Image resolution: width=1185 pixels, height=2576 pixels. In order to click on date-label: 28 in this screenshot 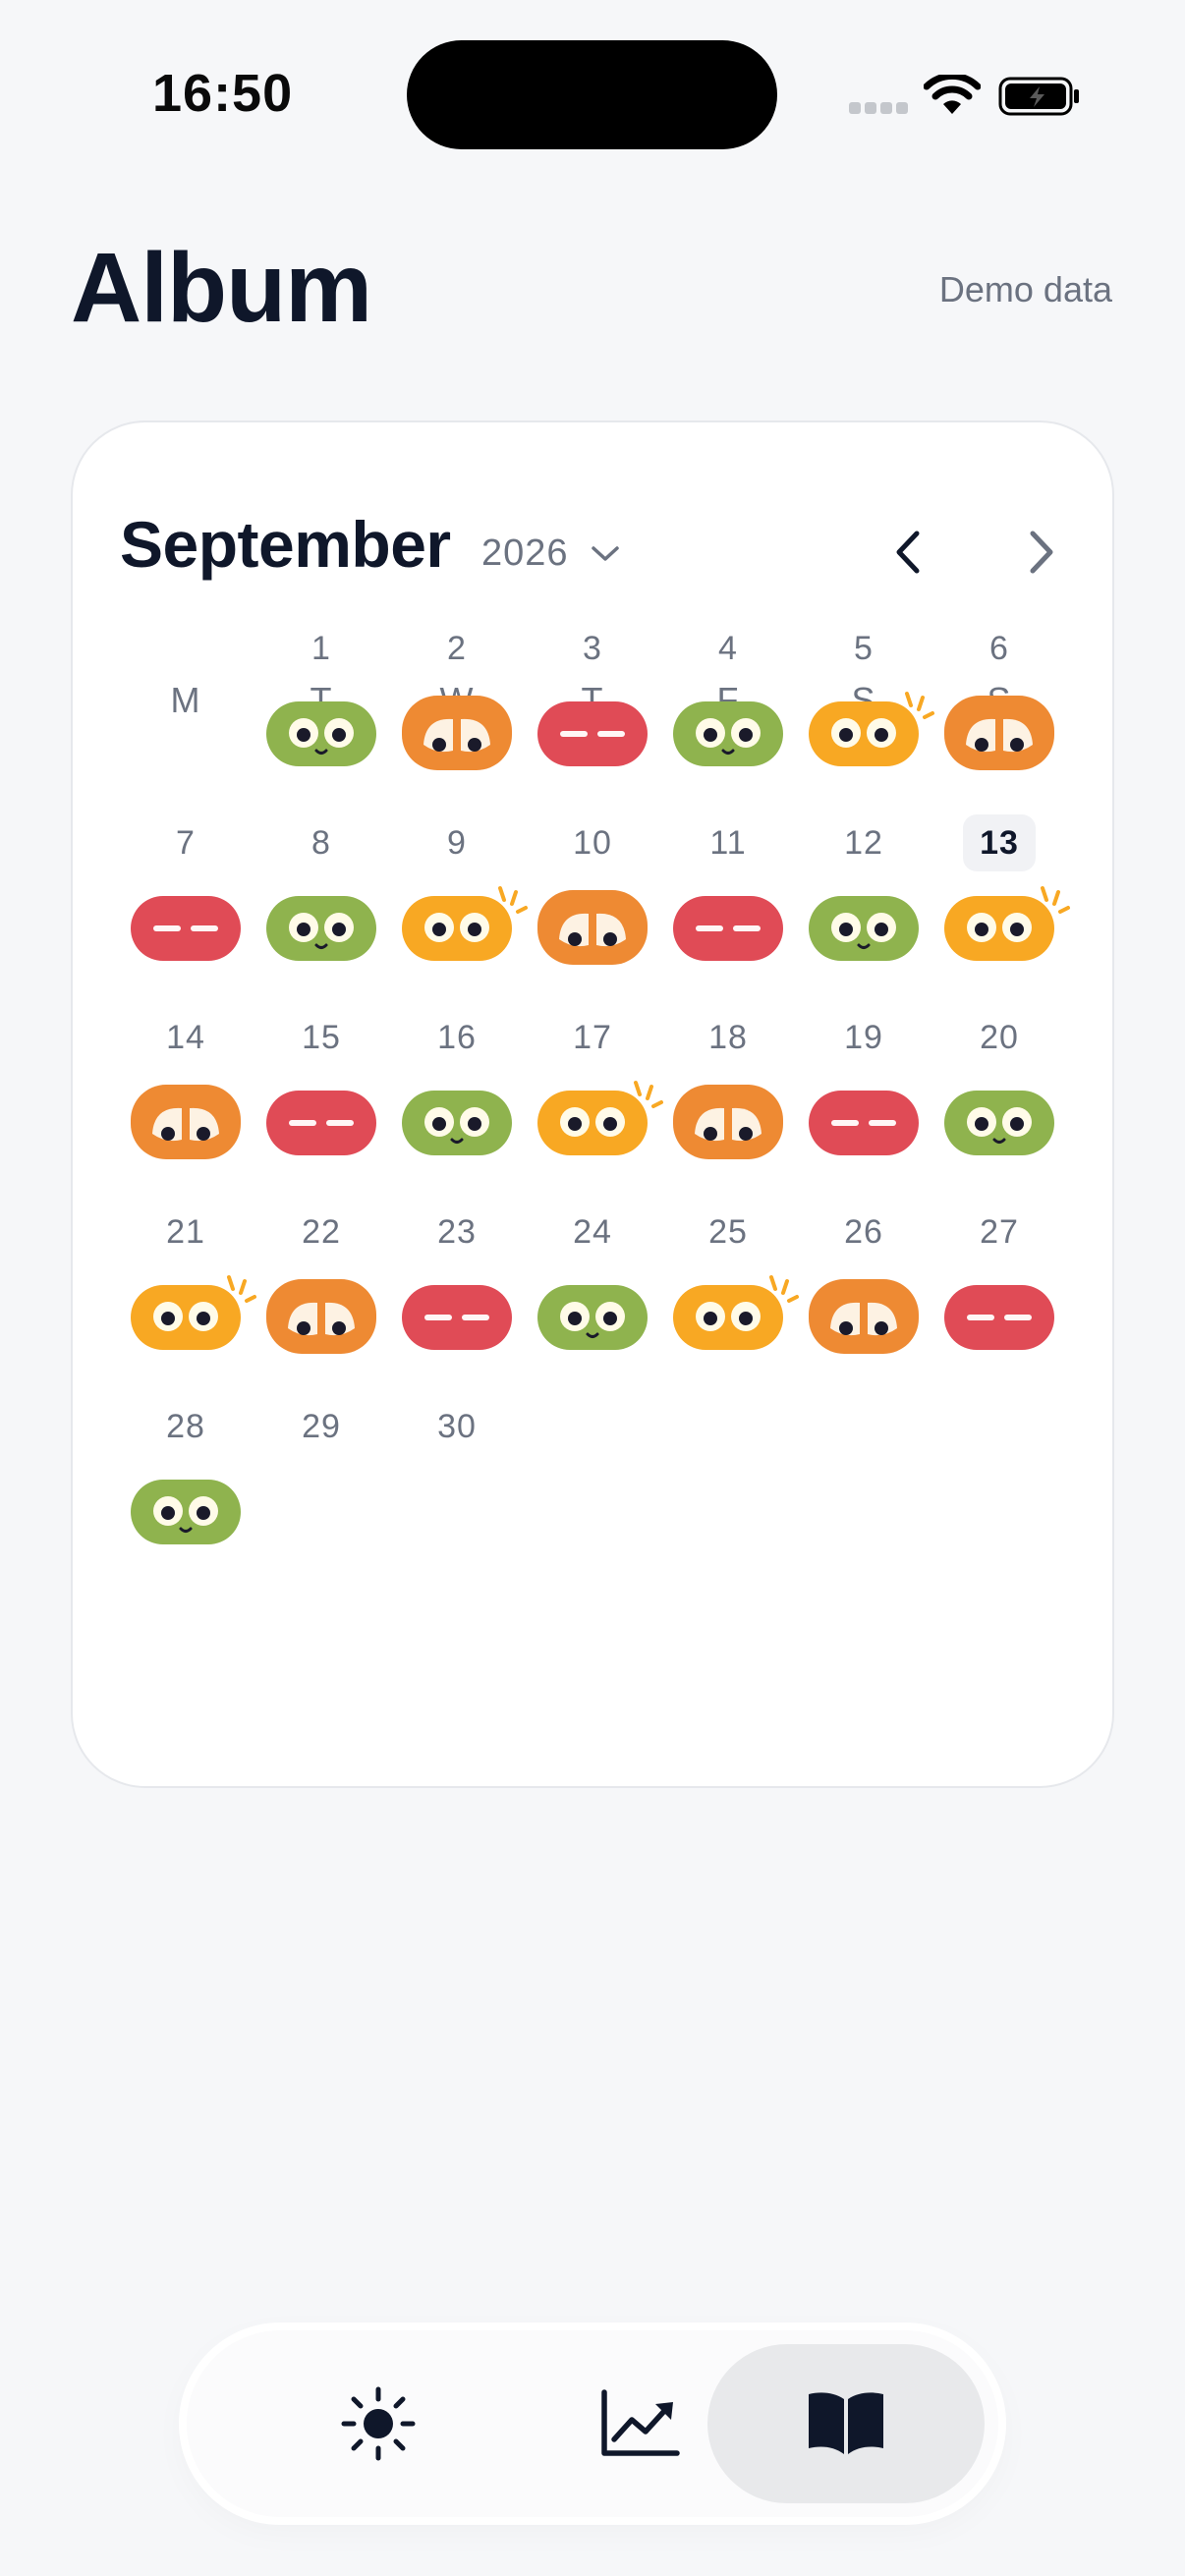, I will do `click(185, 1426)`.